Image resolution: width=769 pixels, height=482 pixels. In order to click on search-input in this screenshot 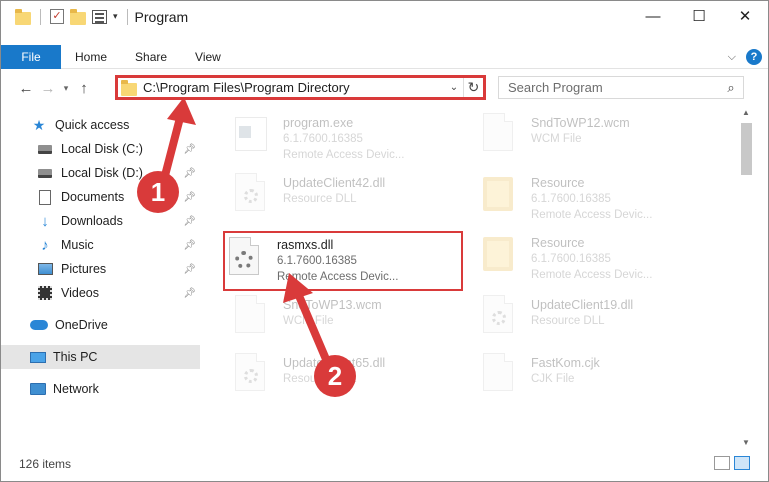, I will do `click(613, 87)`.